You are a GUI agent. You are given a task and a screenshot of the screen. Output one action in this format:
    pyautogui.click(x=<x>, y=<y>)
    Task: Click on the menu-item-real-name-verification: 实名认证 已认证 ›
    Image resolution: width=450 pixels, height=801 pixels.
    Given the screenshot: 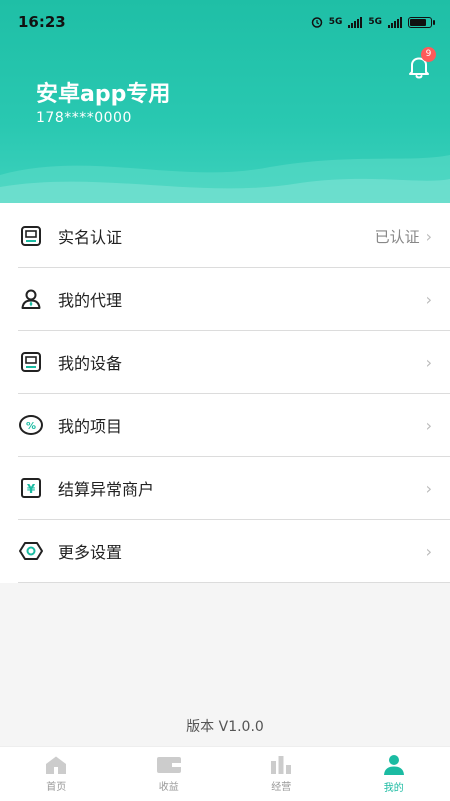 What is the action you would take?
    pyautogui.click(x=234, y=236)
    